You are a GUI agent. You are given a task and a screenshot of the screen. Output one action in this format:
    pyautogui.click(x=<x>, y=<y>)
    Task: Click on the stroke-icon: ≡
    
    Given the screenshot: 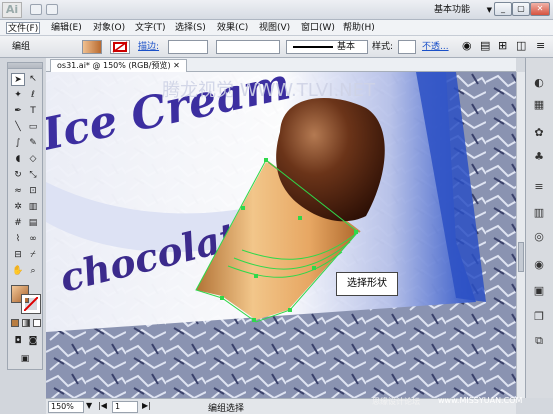 What is the action you would take?
    pyautogui.click(x=539, y=187)
    